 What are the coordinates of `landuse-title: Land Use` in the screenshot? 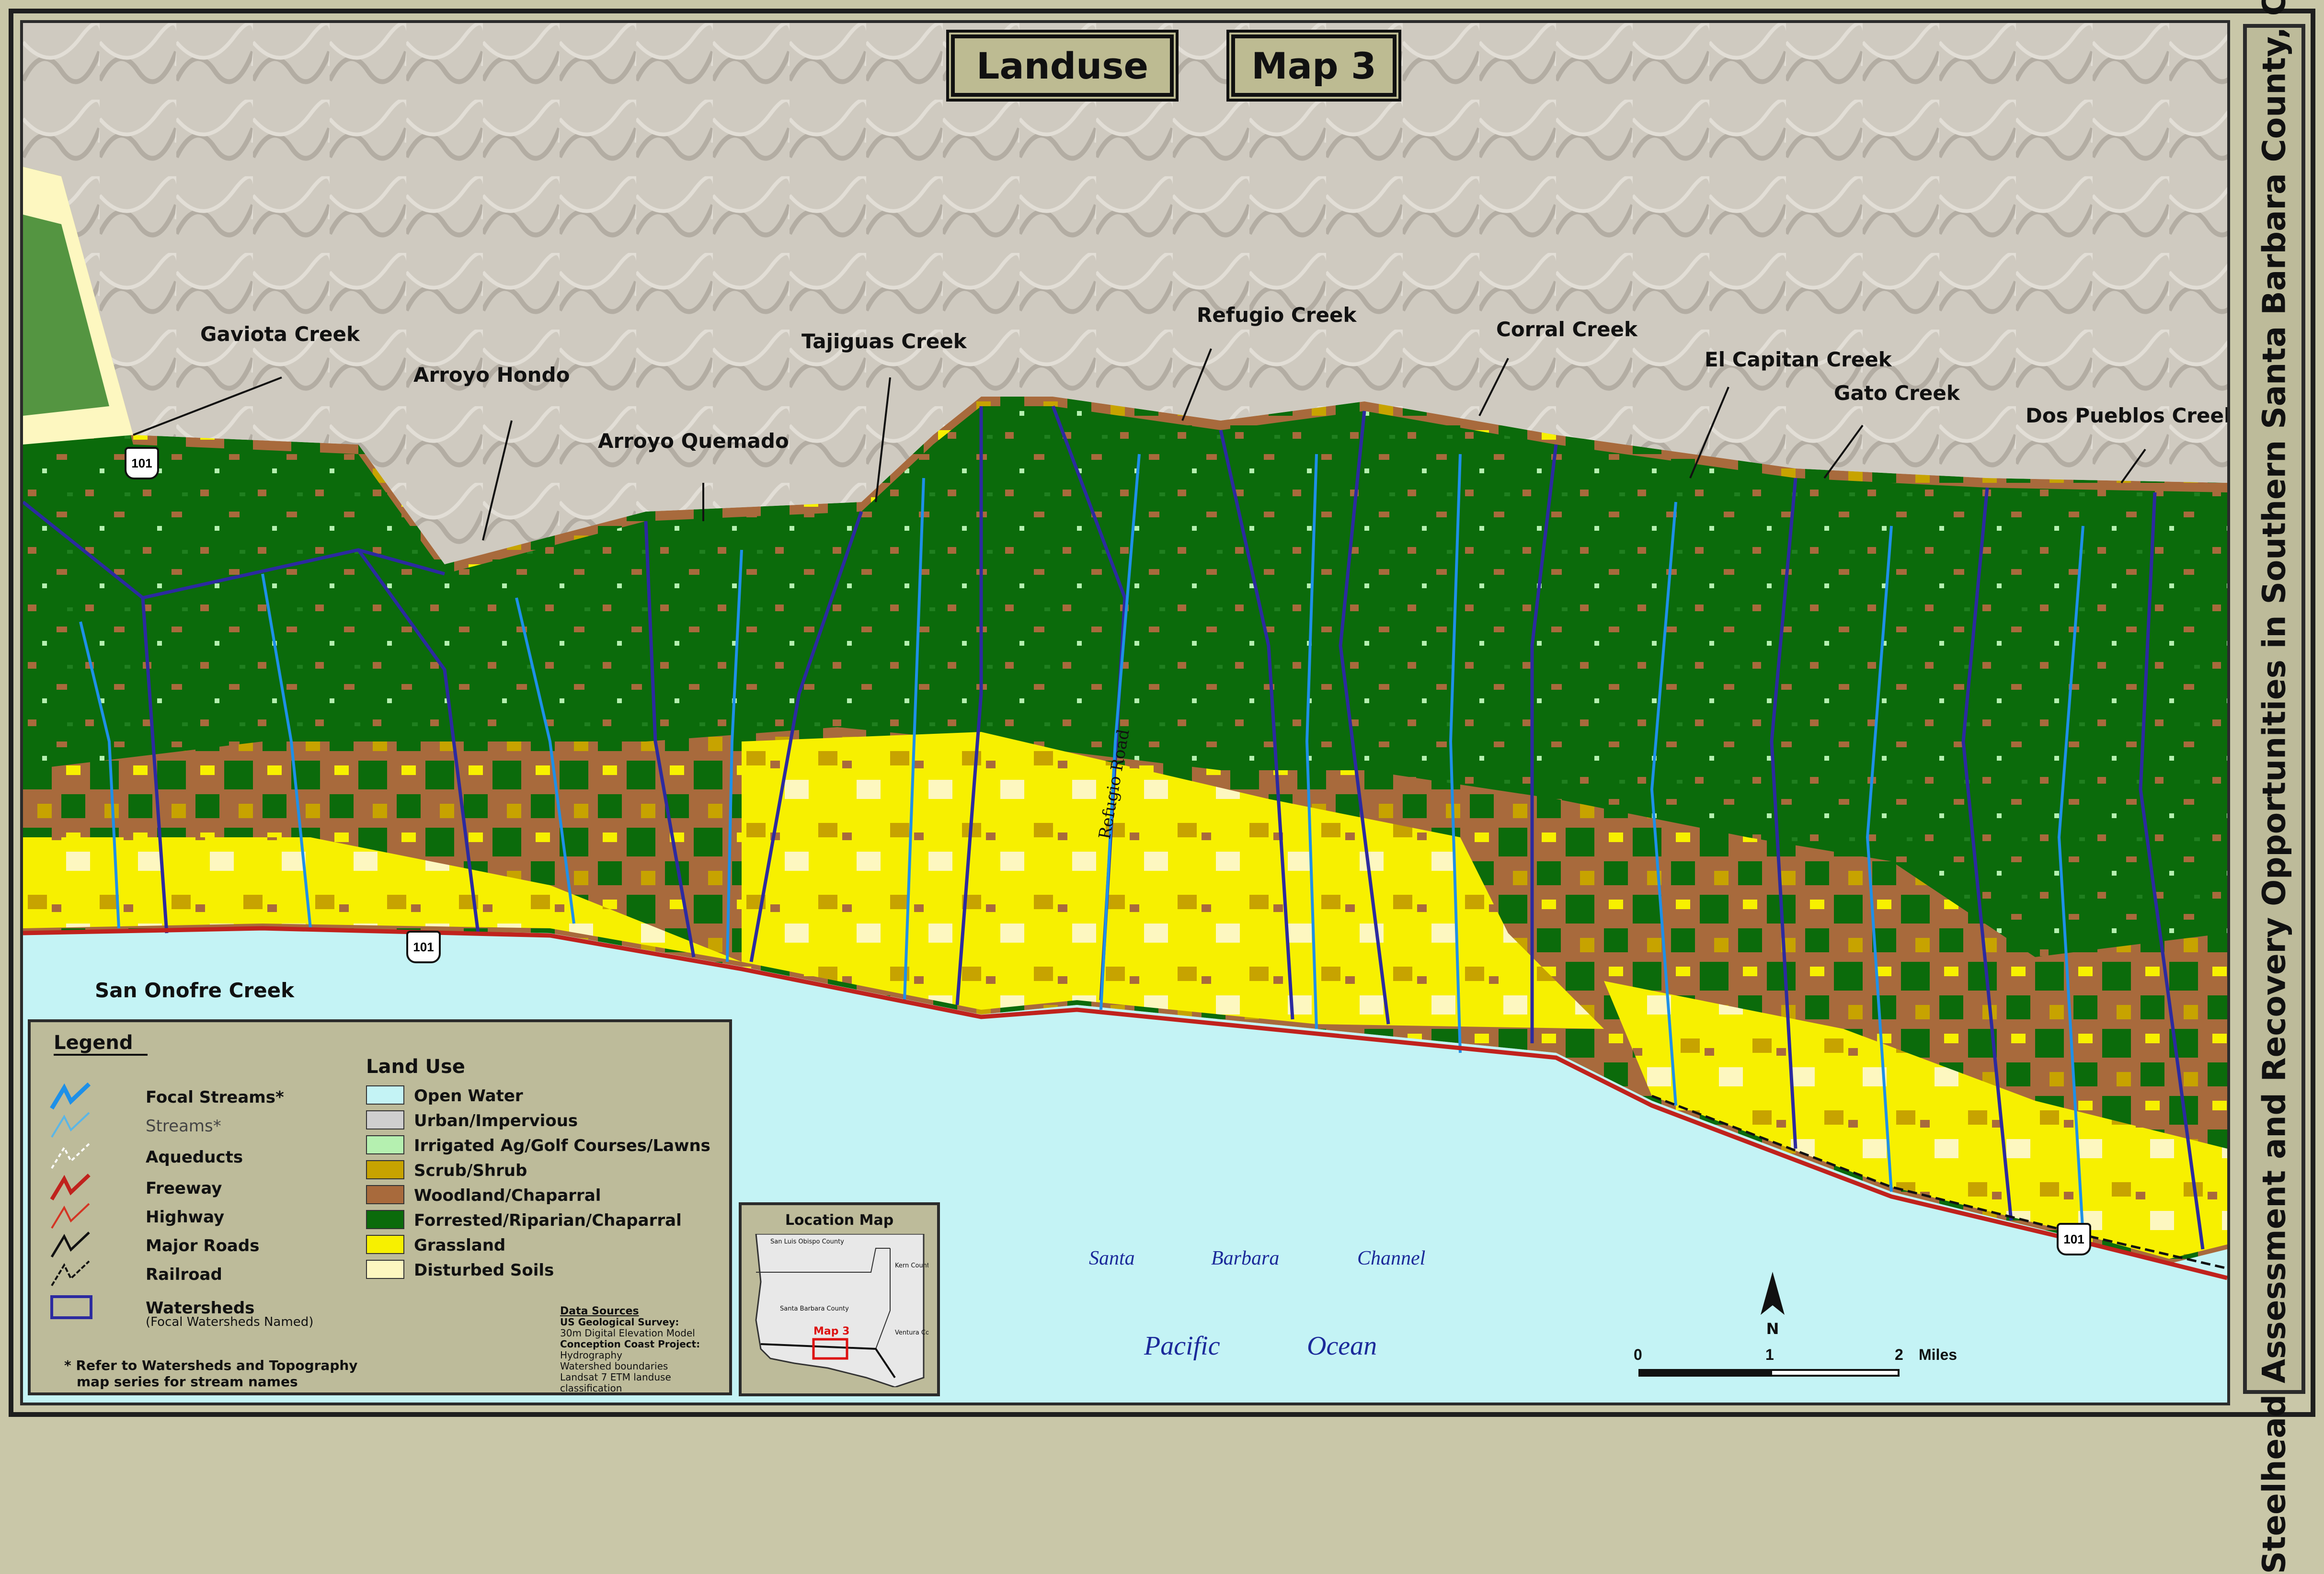 It's located at (416, 1067).